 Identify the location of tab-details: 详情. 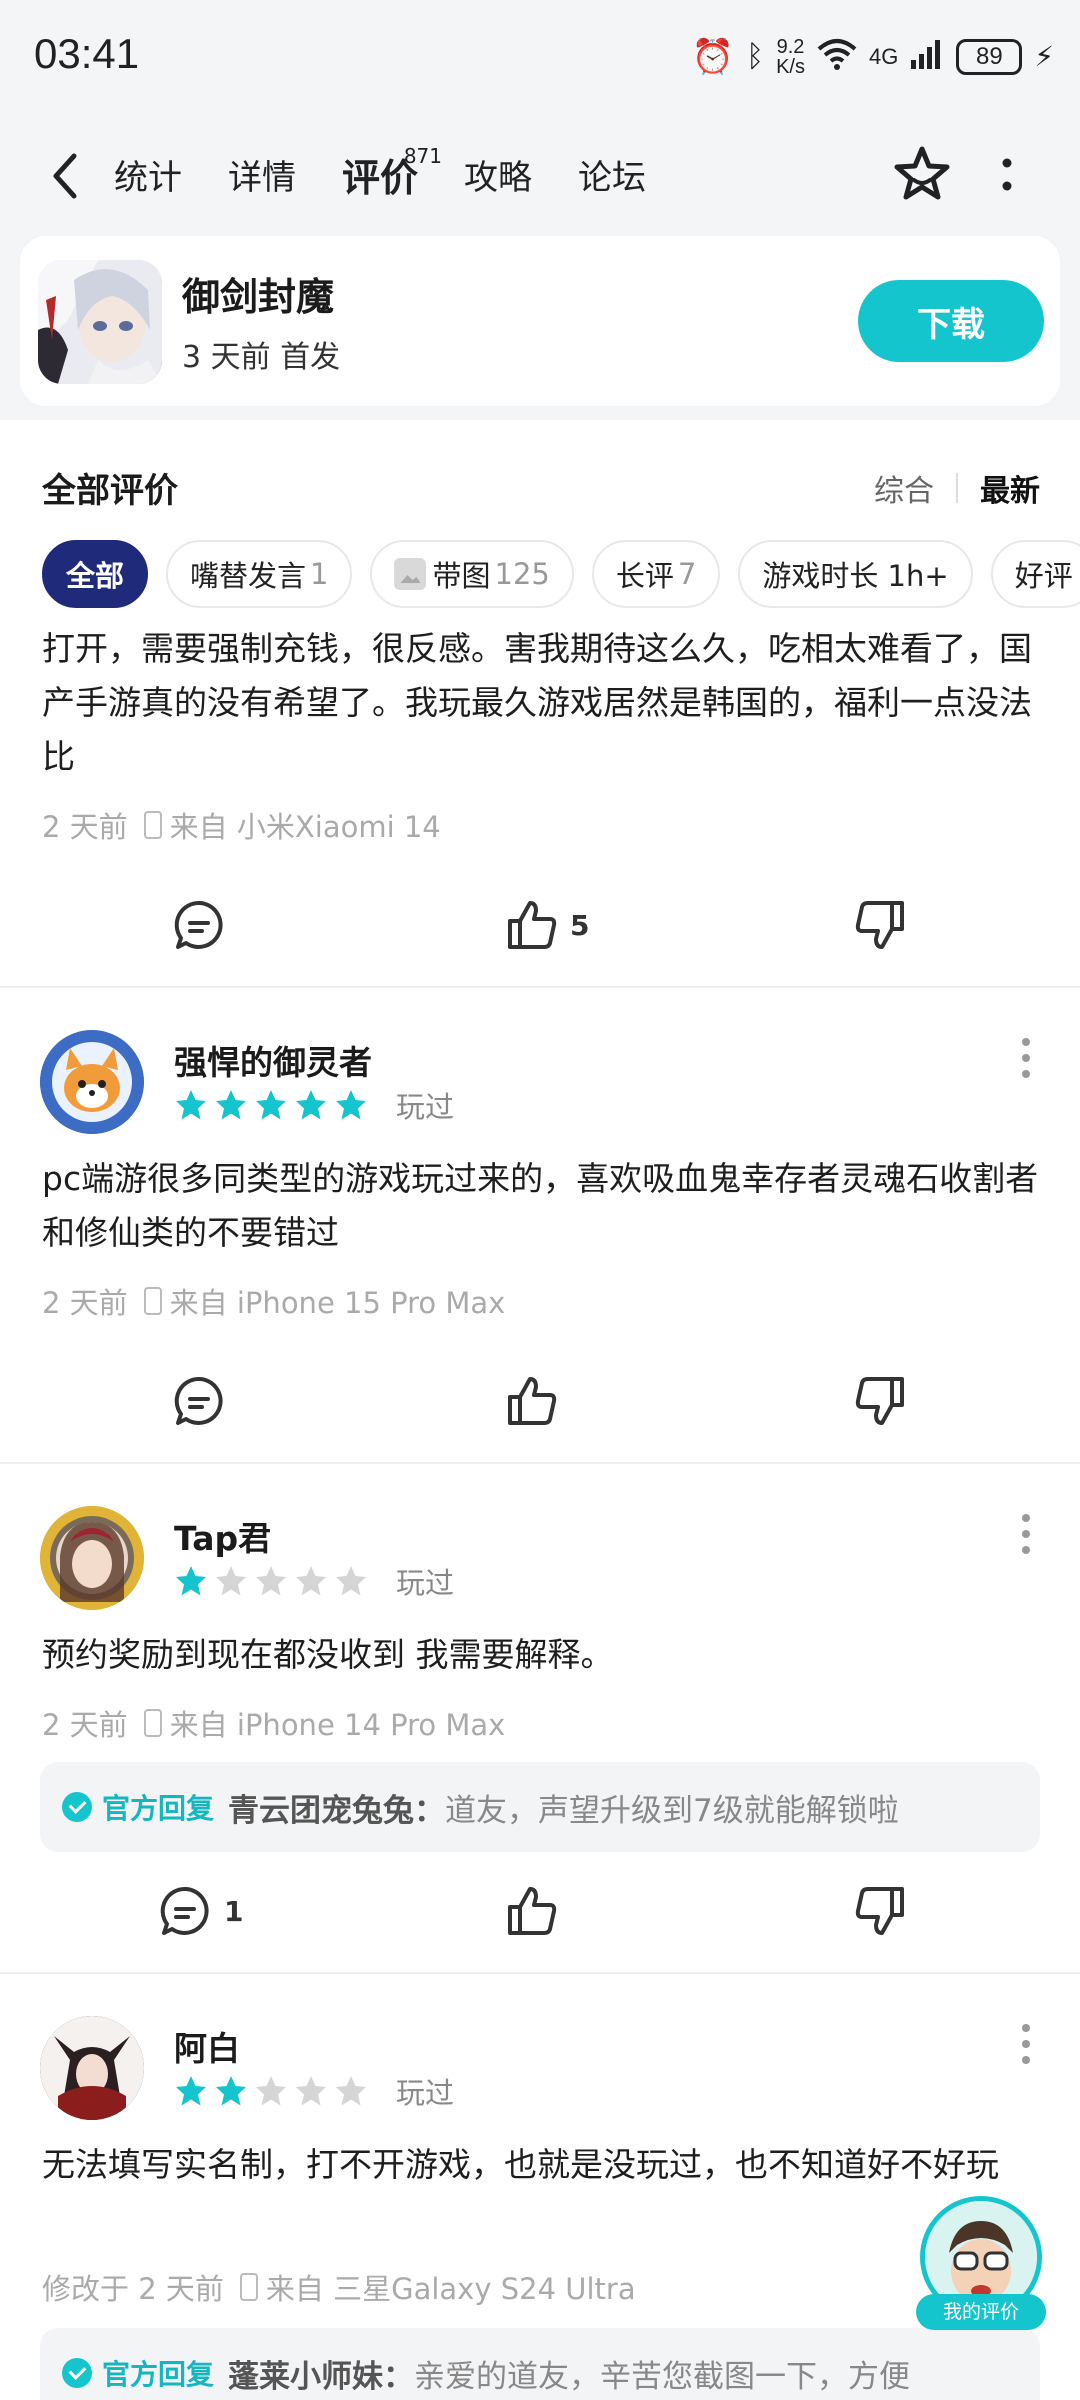
(262, 178).